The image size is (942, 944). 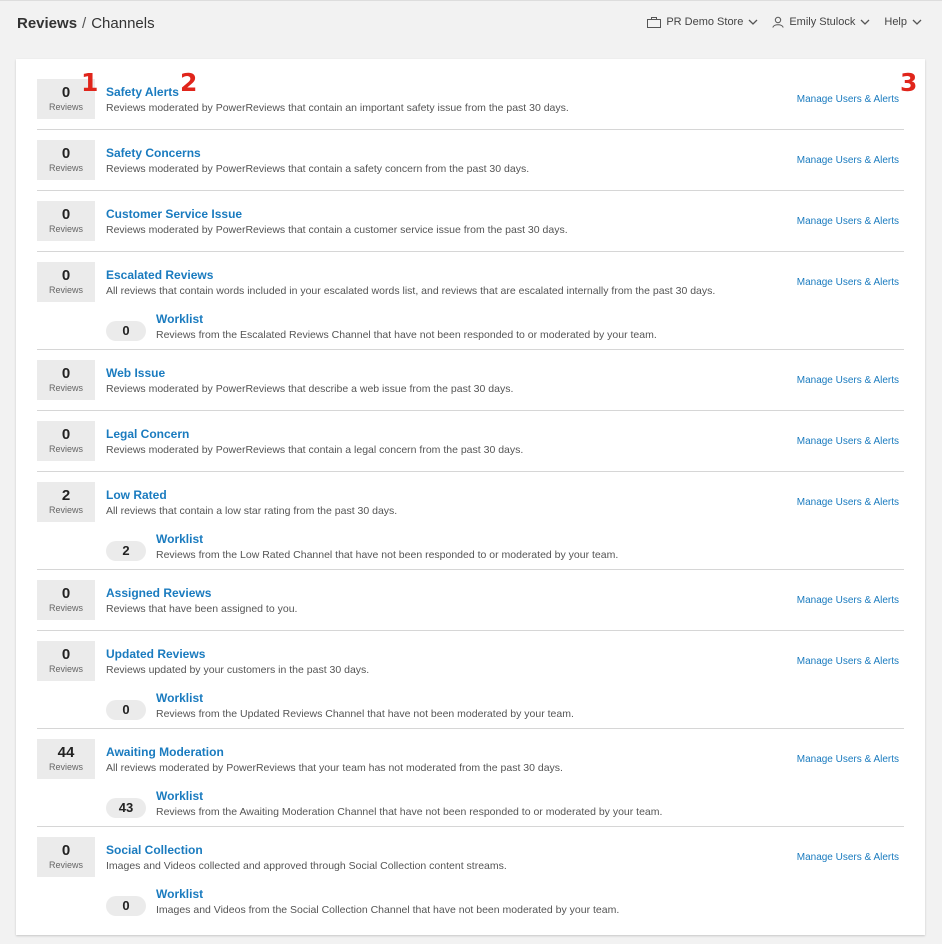 What do you see at coordinates (654, 22) in the screenshot?
I see `store-icon` at bounding box center [654, 22].